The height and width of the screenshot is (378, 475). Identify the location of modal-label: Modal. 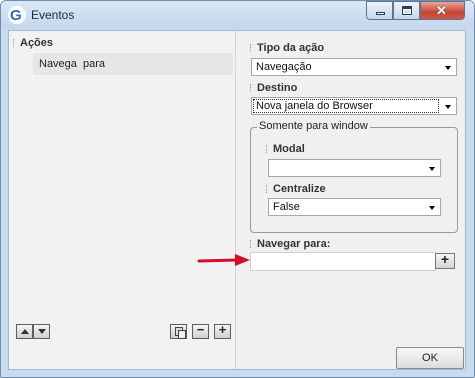
(285, 149).